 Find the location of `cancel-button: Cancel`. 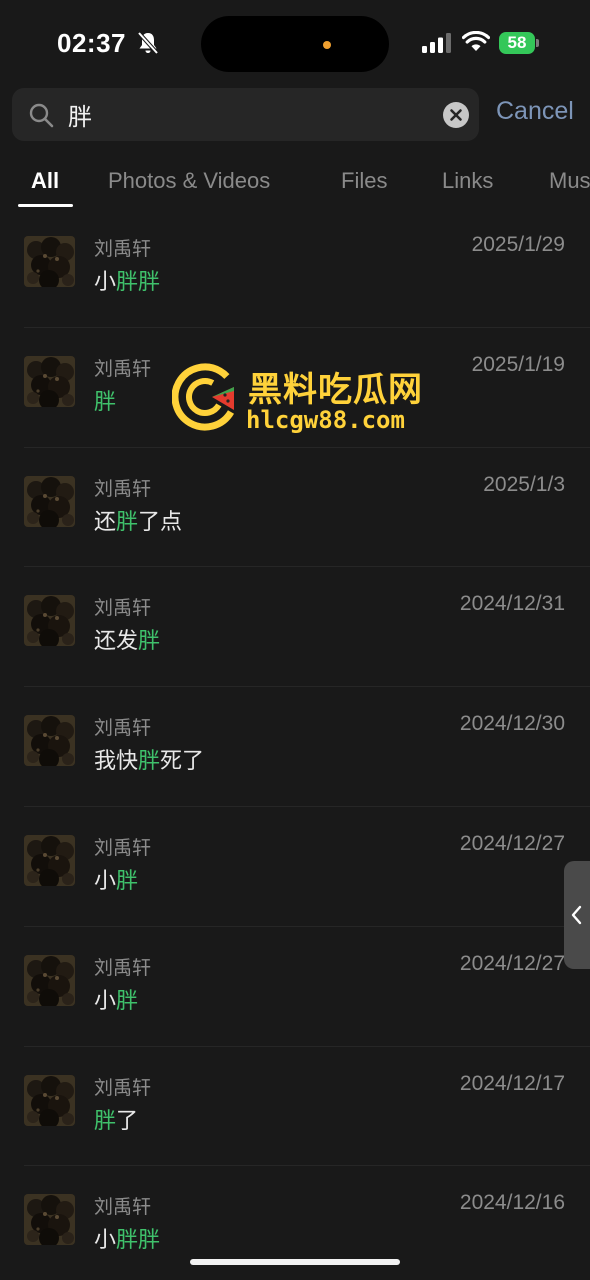

cancel-button: Cancel is located at coordinates (535, 111).